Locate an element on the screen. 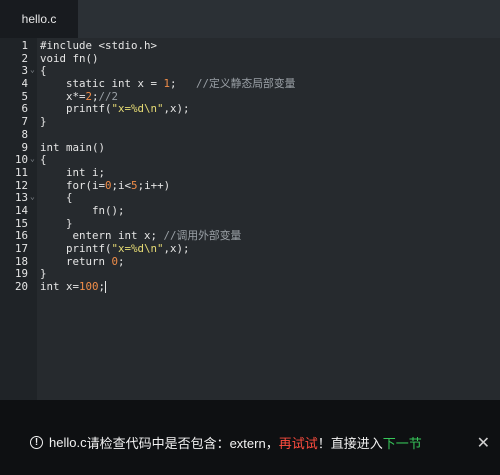 This screenshot has width=500, height=475. line-number: 14 is located at coordinates (21, 210).